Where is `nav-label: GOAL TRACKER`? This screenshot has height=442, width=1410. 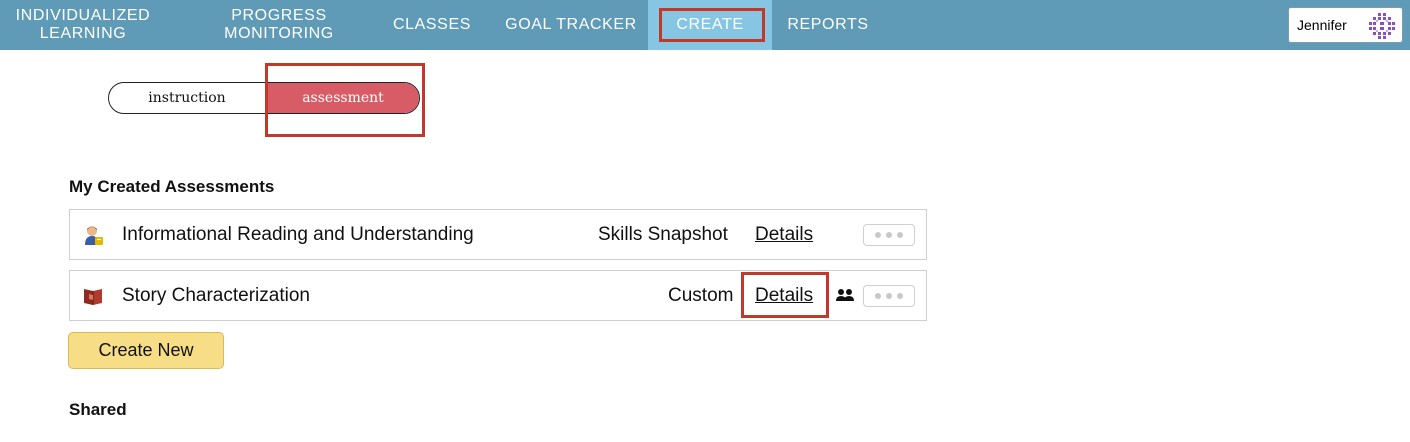
nav-label: GOAL TRACKER is located at coordinates (571, 24).